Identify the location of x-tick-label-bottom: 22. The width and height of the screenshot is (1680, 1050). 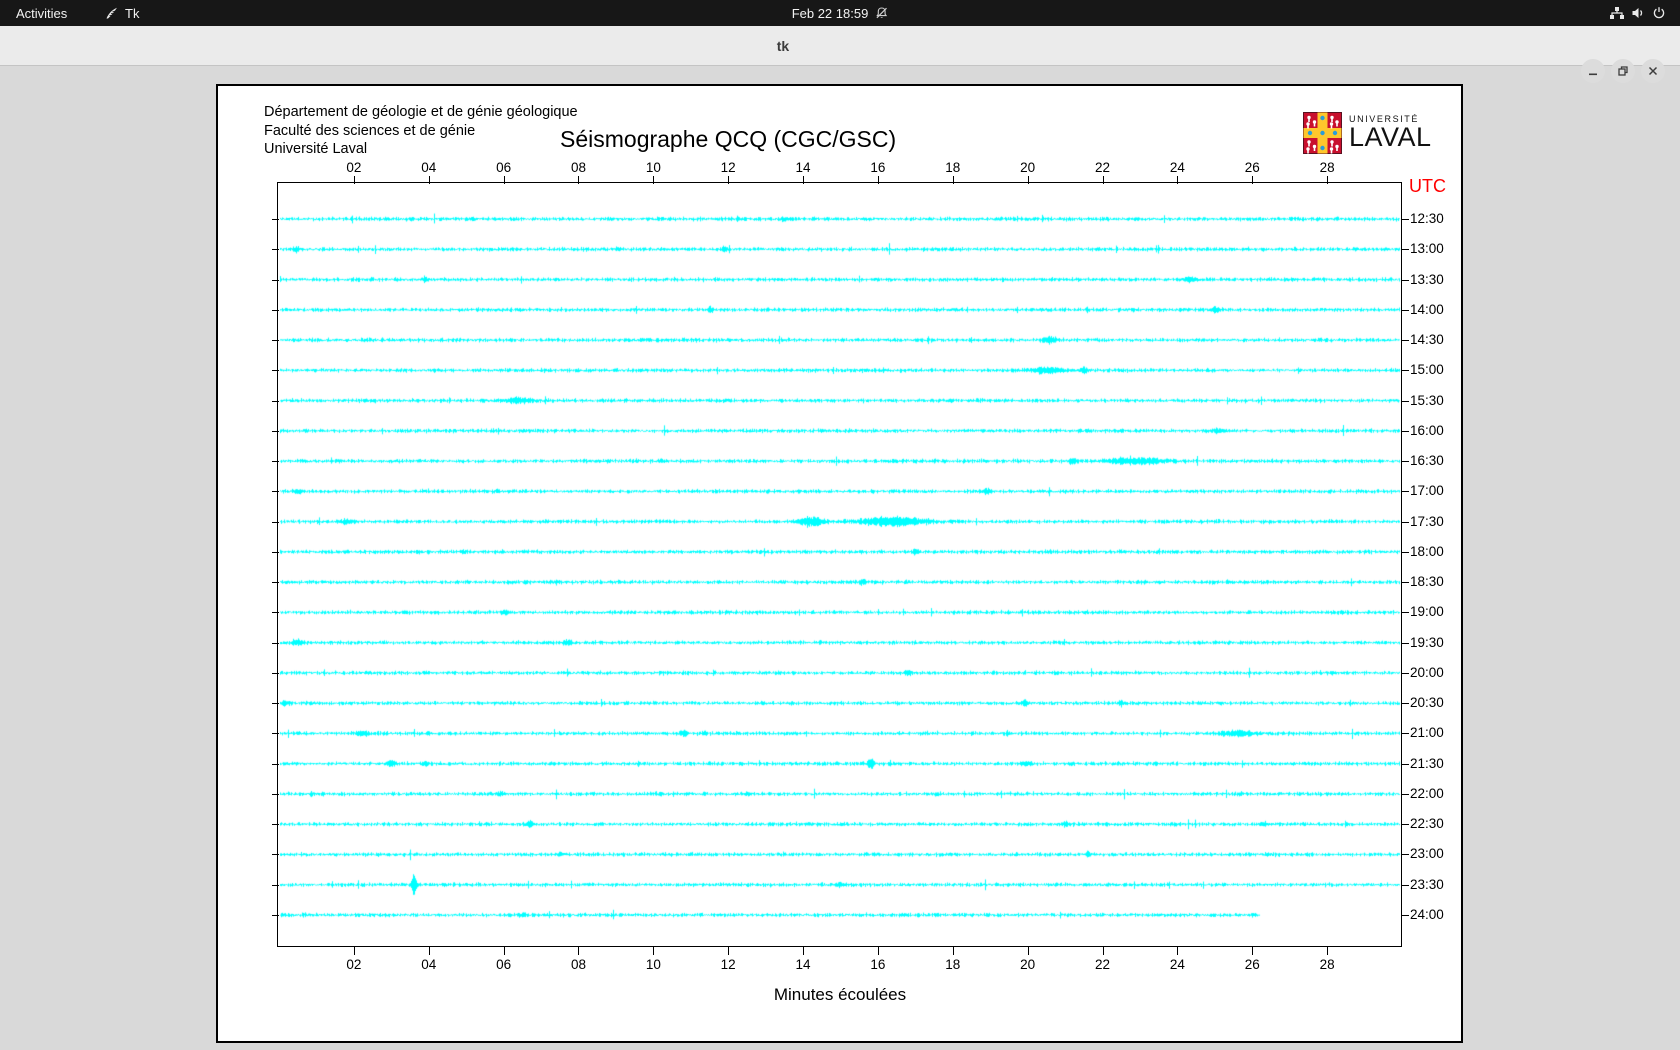
(1103, 964).